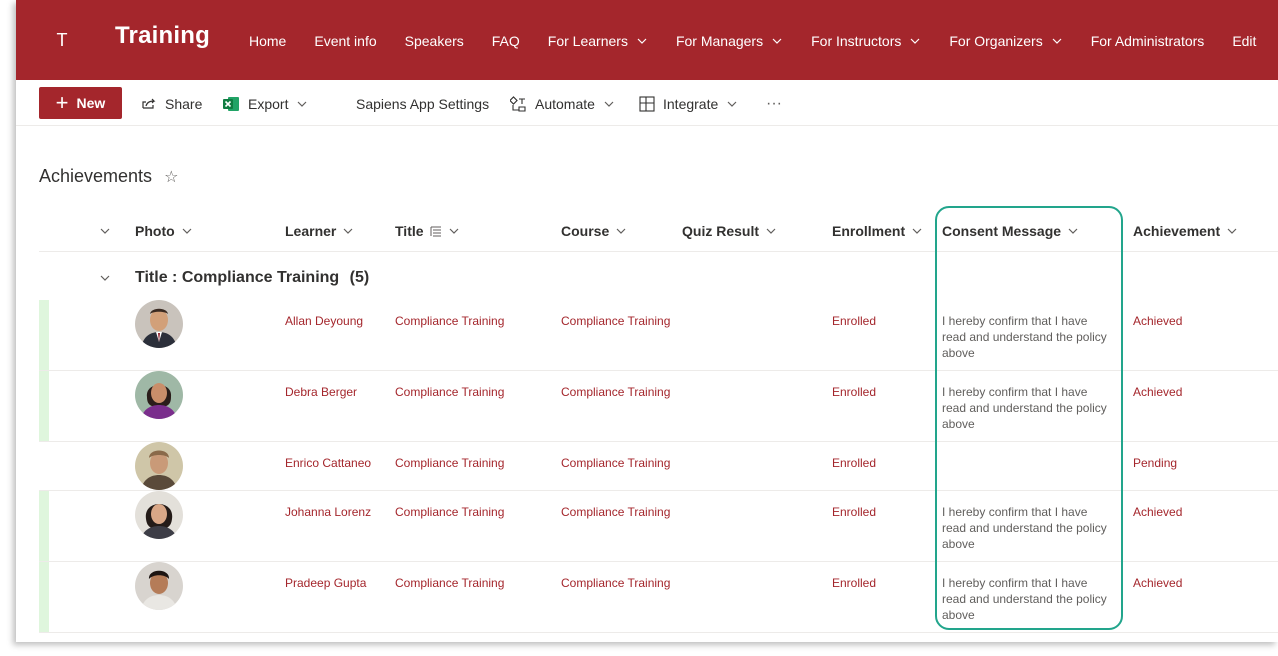 The height and width of the screenshot is (656, 1278). What do you see at coordinates (171, 177) in the screenshot?
I see `favorite-star-icon: ☆` at bounding box center [171, 177].